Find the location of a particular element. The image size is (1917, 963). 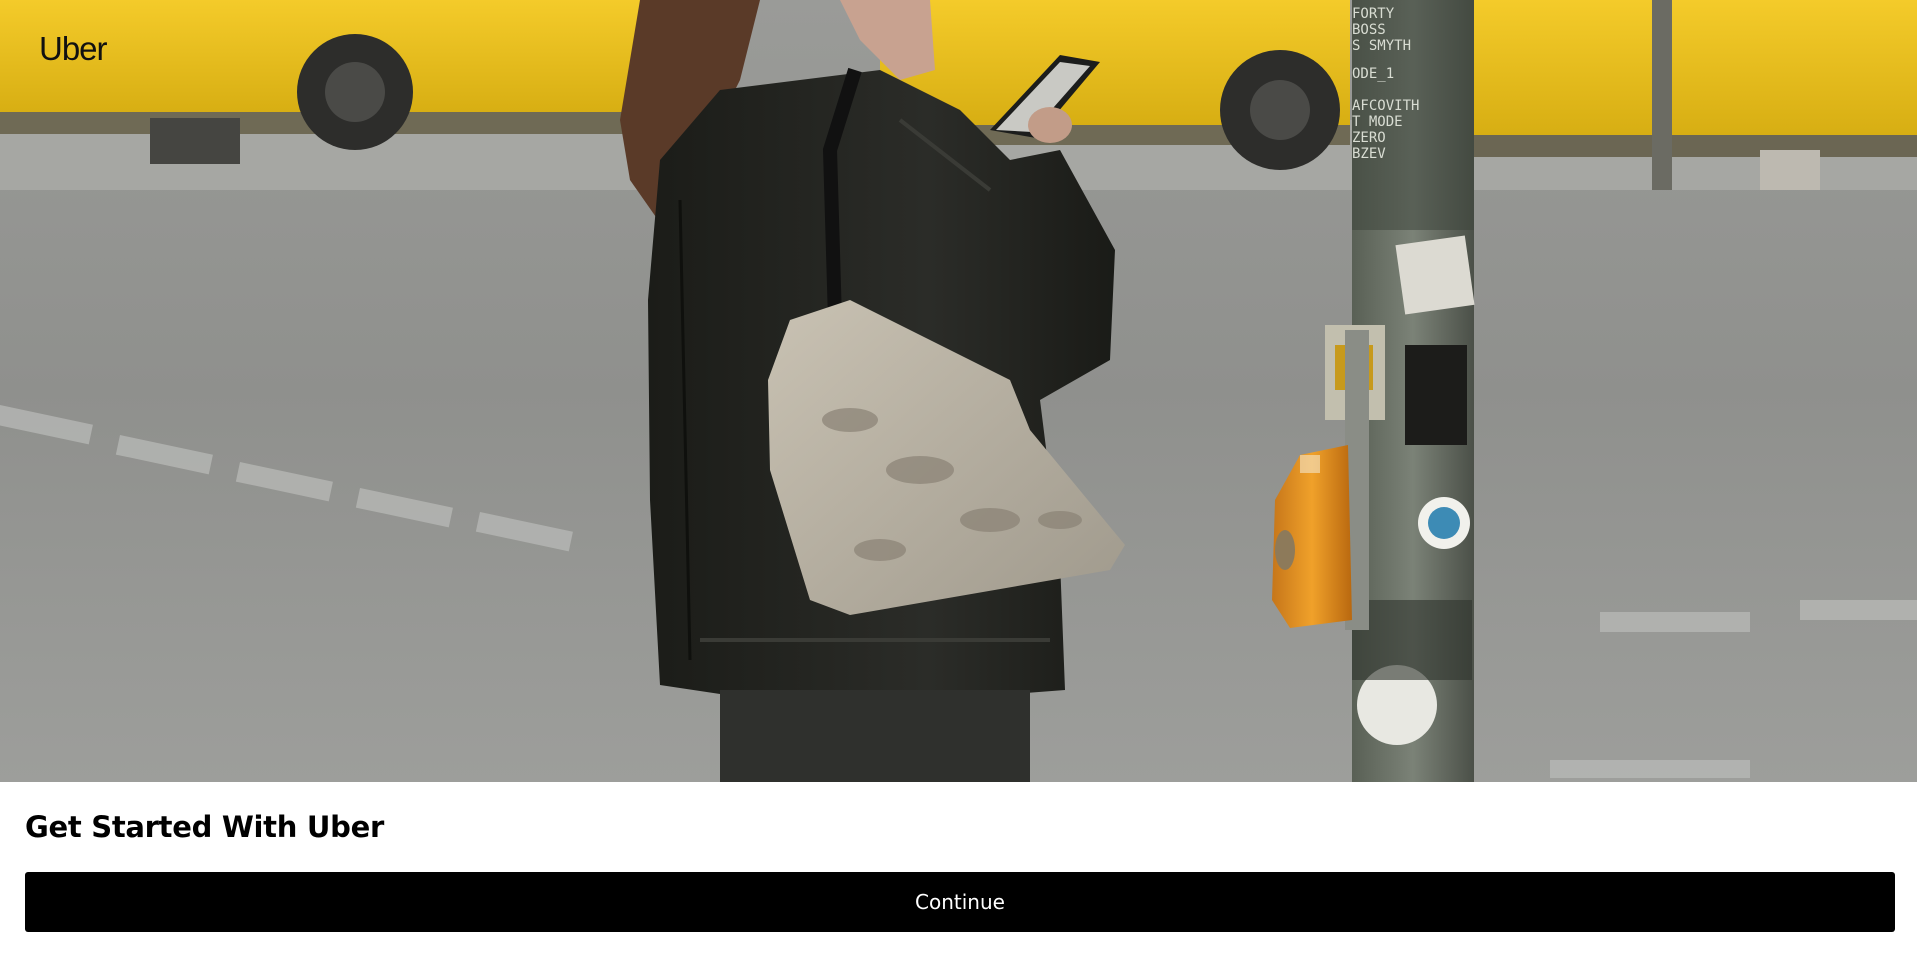

page-title: Get Started With Uber is located at coordinates (204, 827).